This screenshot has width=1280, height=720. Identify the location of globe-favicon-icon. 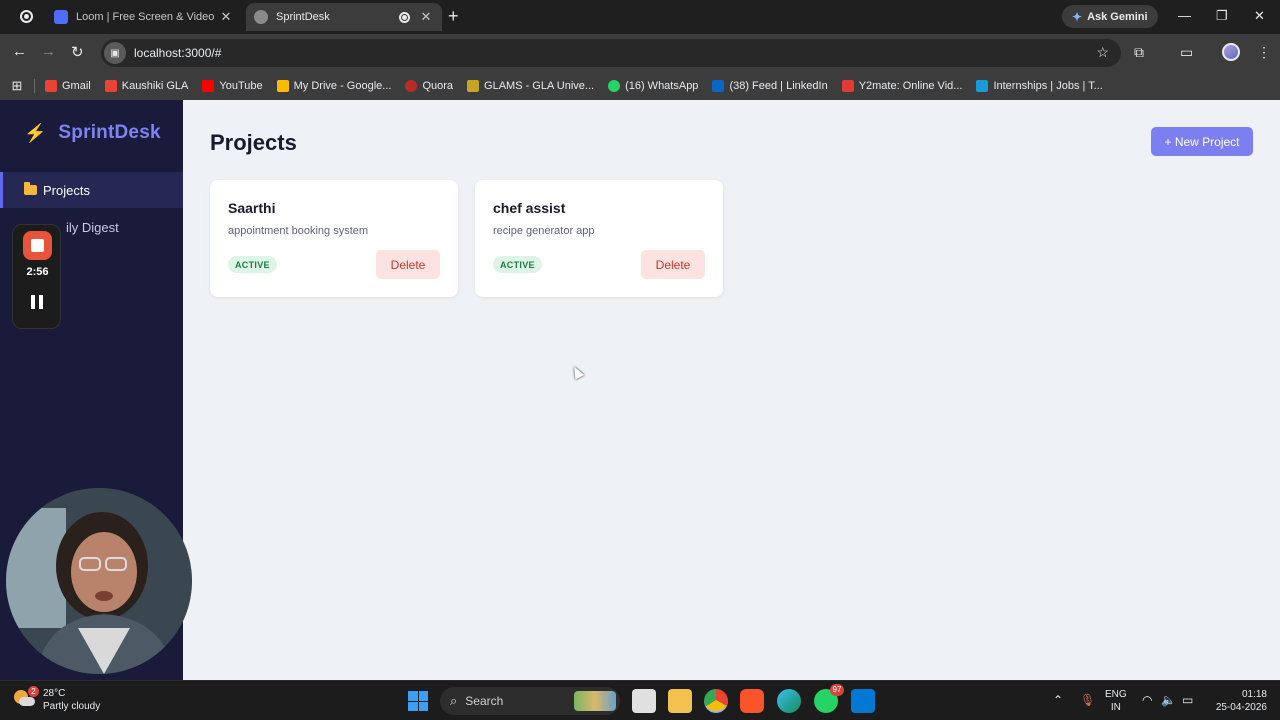
(261, 17).